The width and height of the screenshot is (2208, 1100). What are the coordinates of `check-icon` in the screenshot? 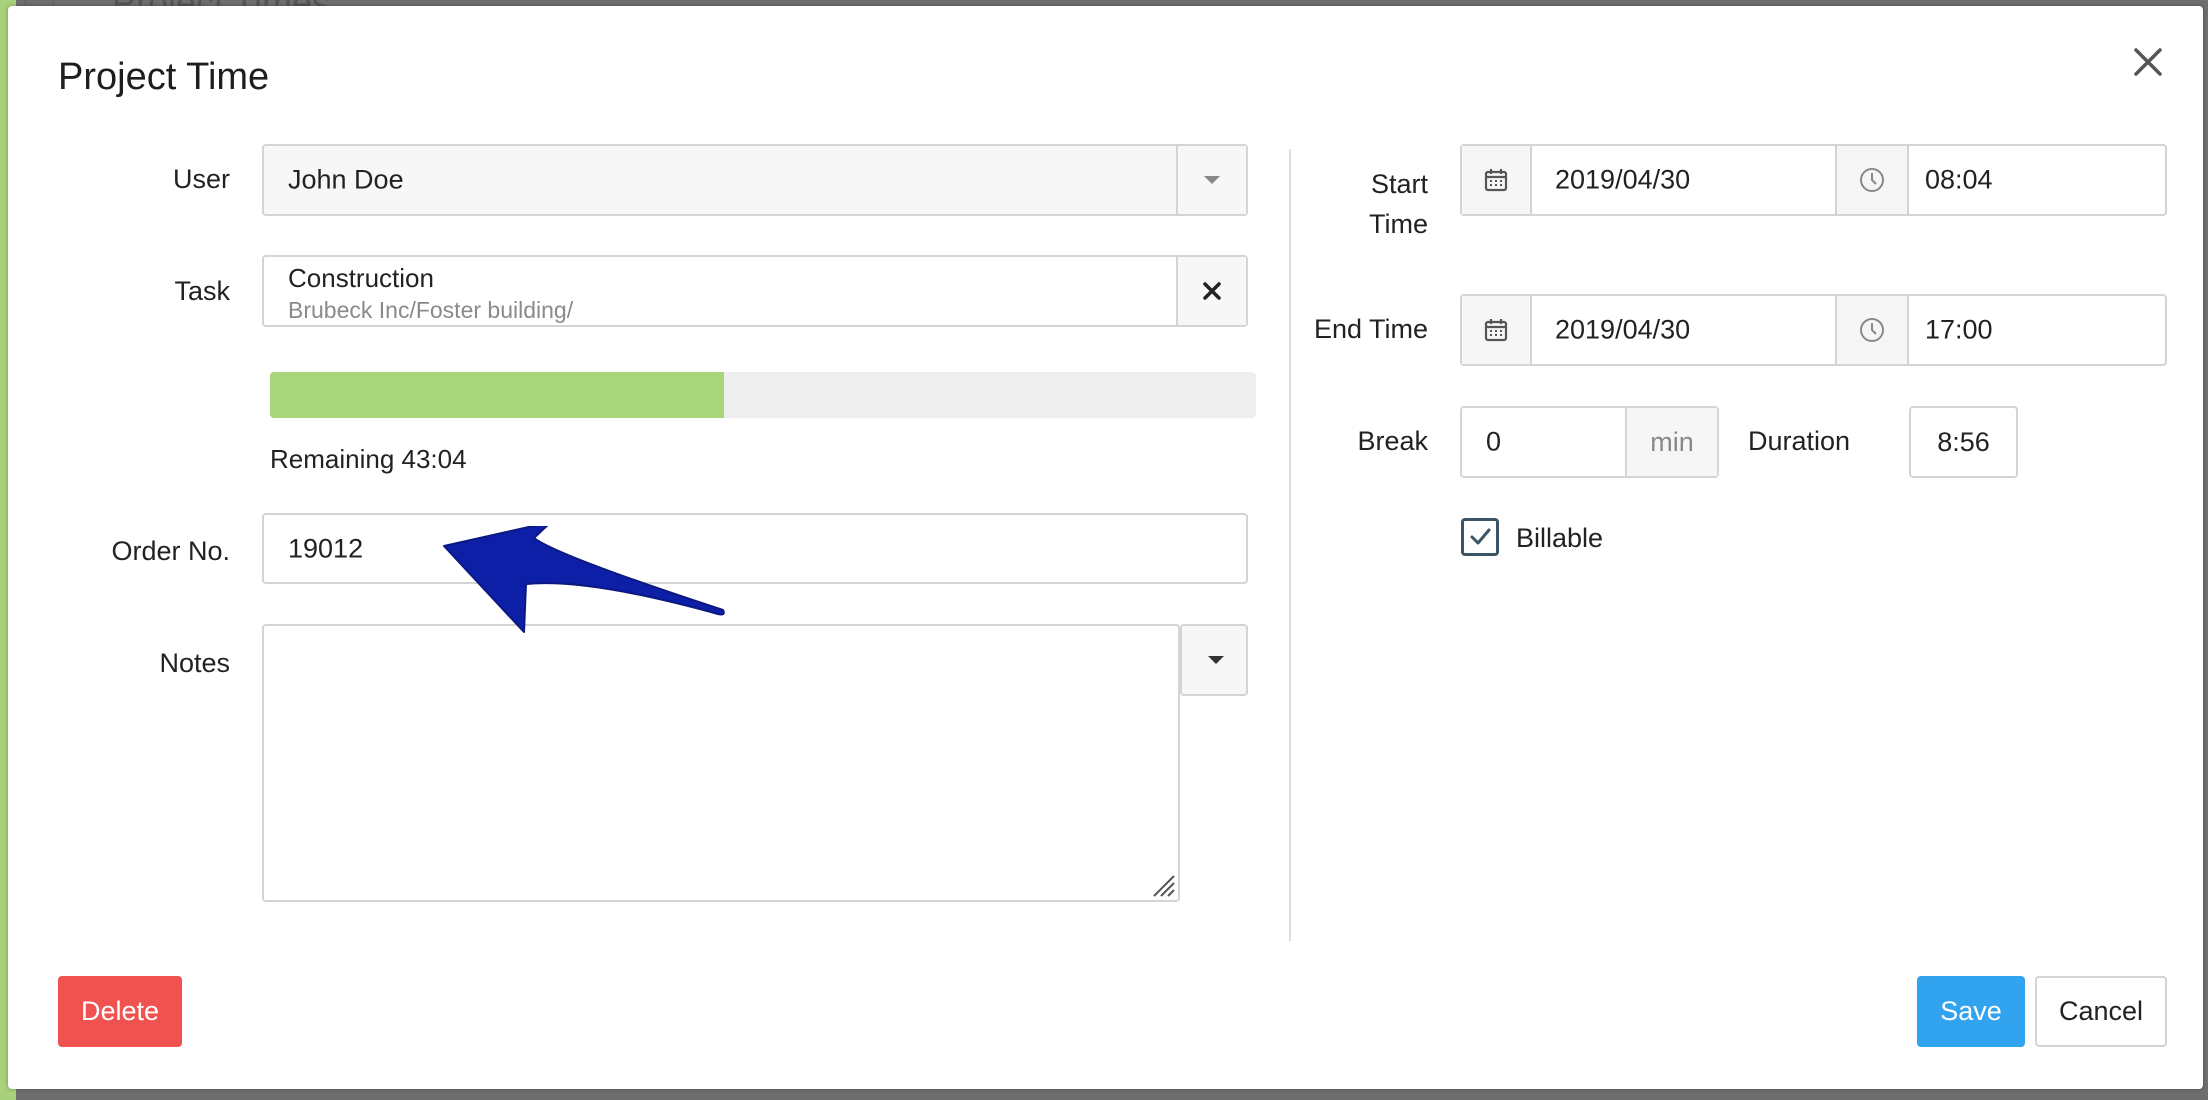 It's located at (1480, 536).